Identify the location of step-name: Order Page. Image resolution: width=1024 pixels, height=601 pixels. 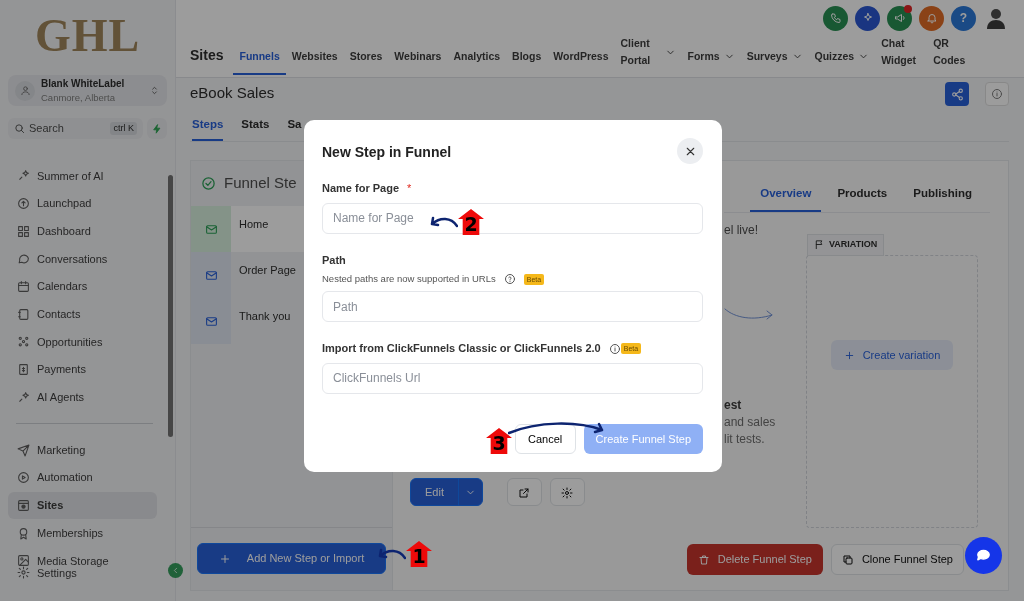
(267, 270).